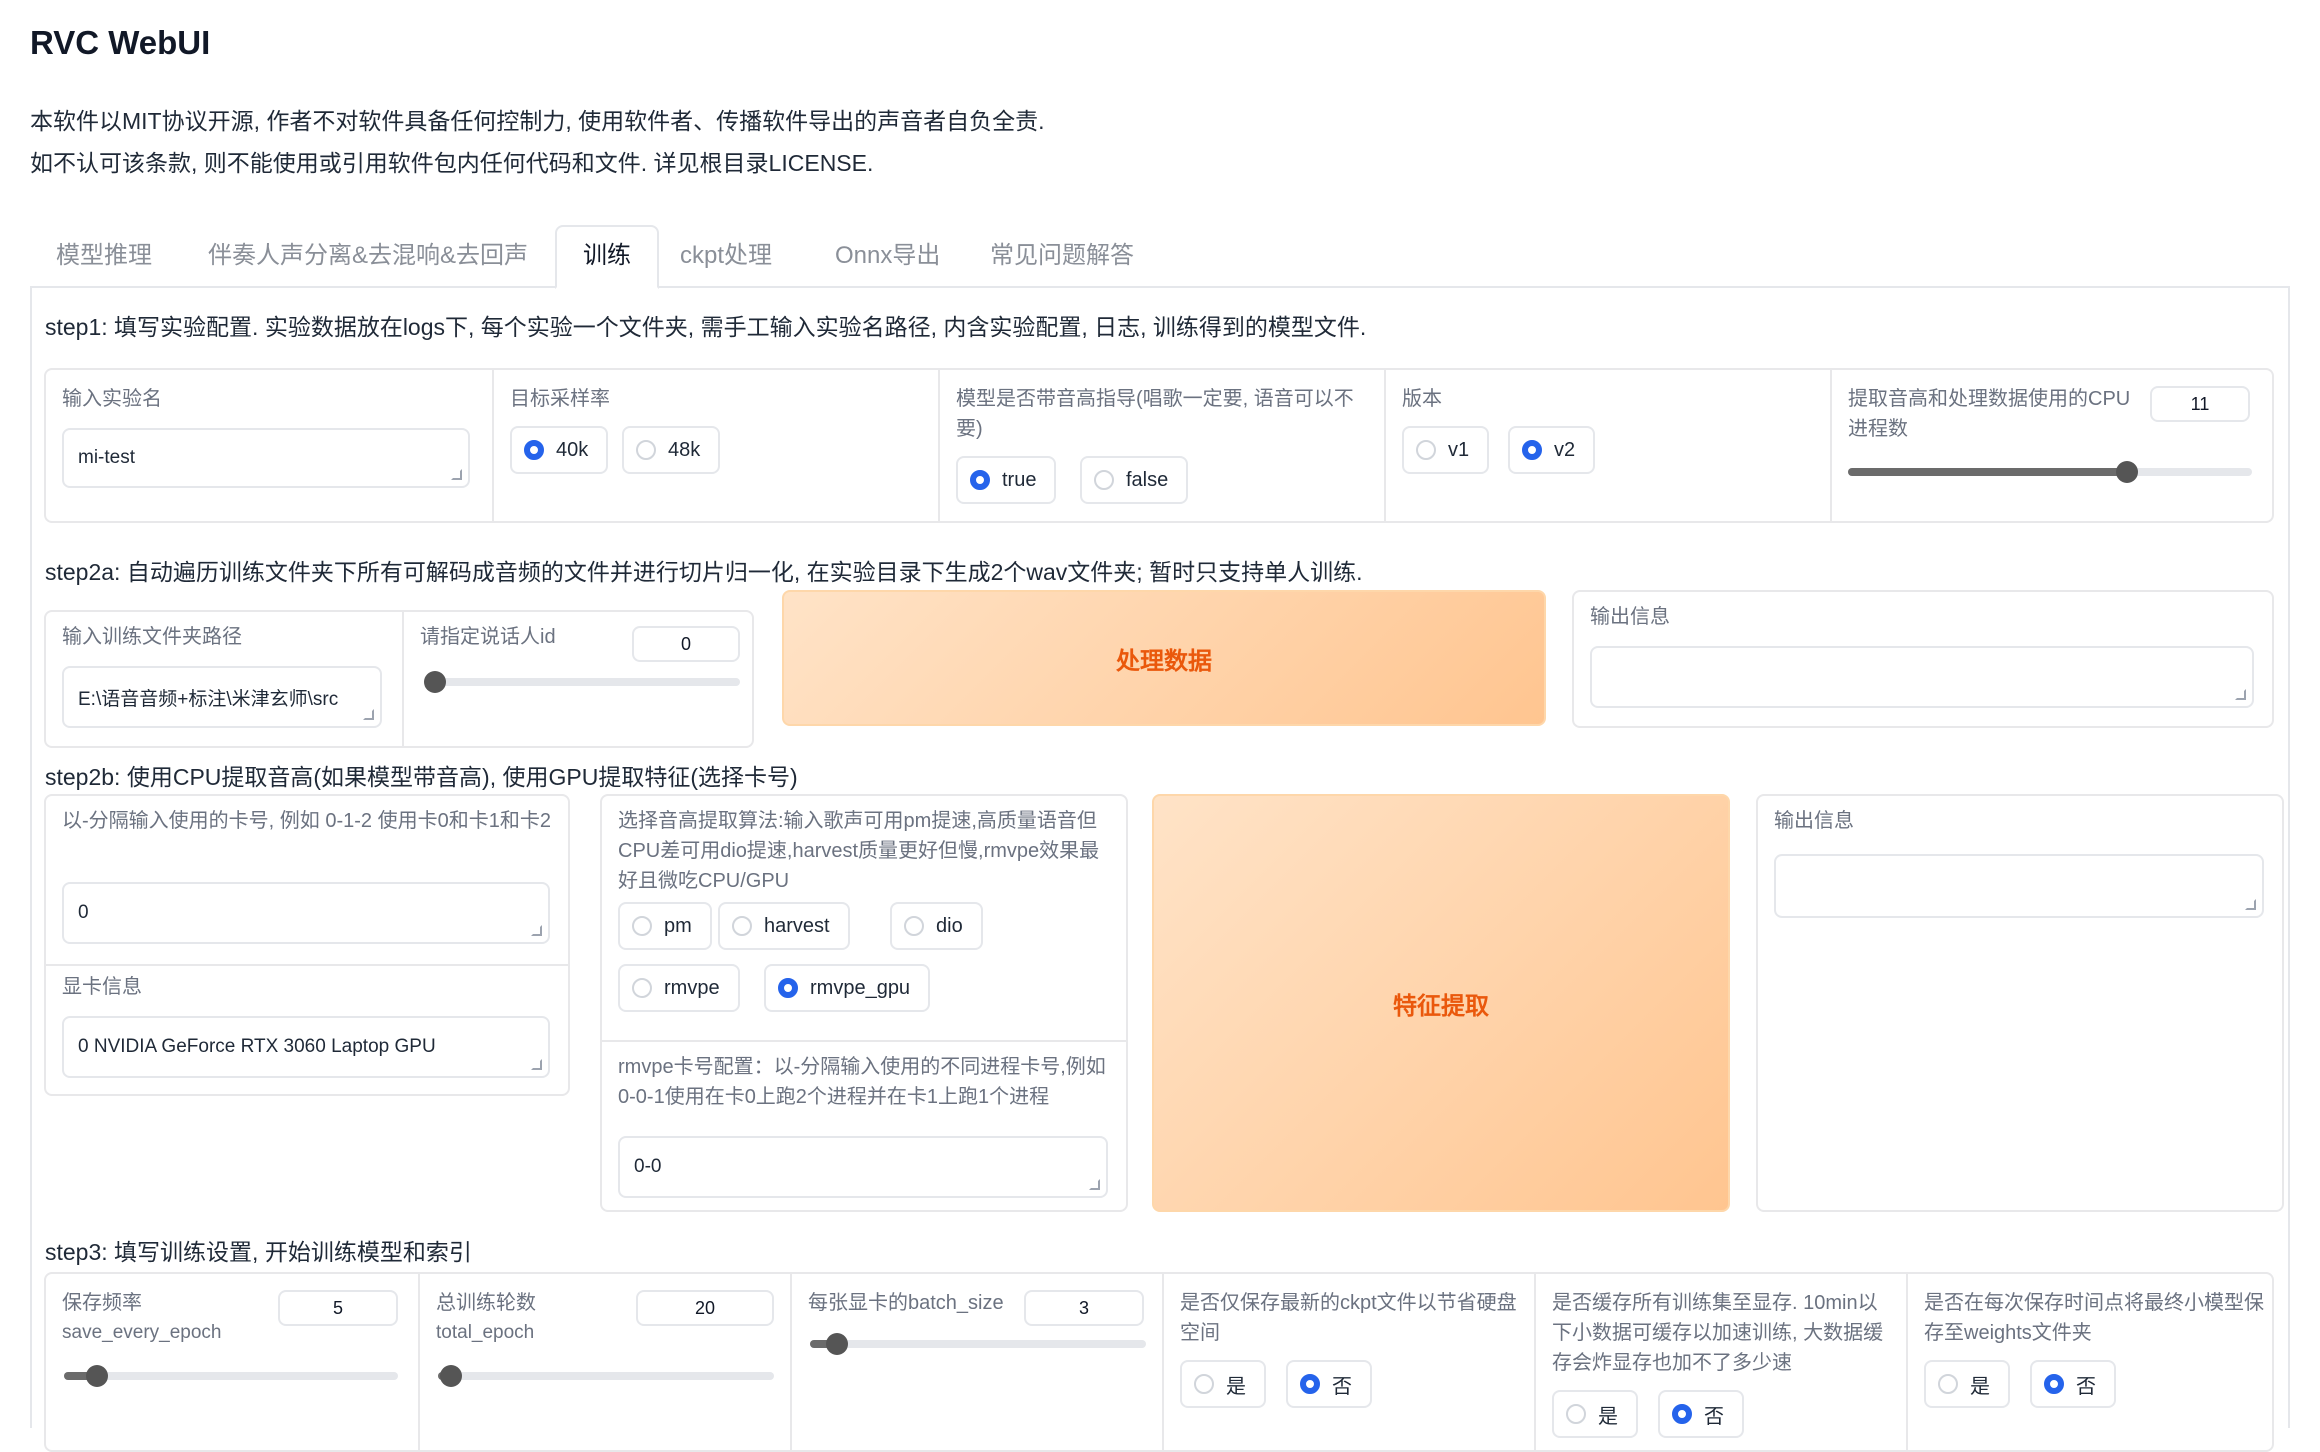  What do you see at coordinates (1922, 677) in the screenshot?
I see `step2a-output-text` at bounding box center [1922, 677].